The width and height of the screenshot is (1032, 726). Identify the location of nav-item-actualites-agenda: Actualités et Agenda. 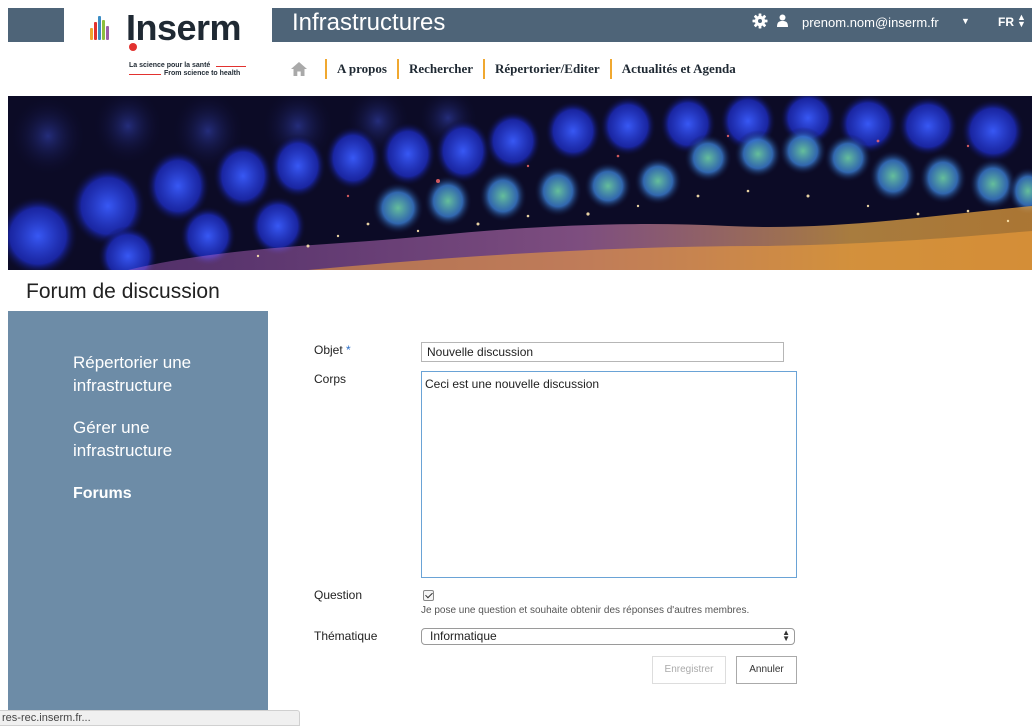
(679, 69).